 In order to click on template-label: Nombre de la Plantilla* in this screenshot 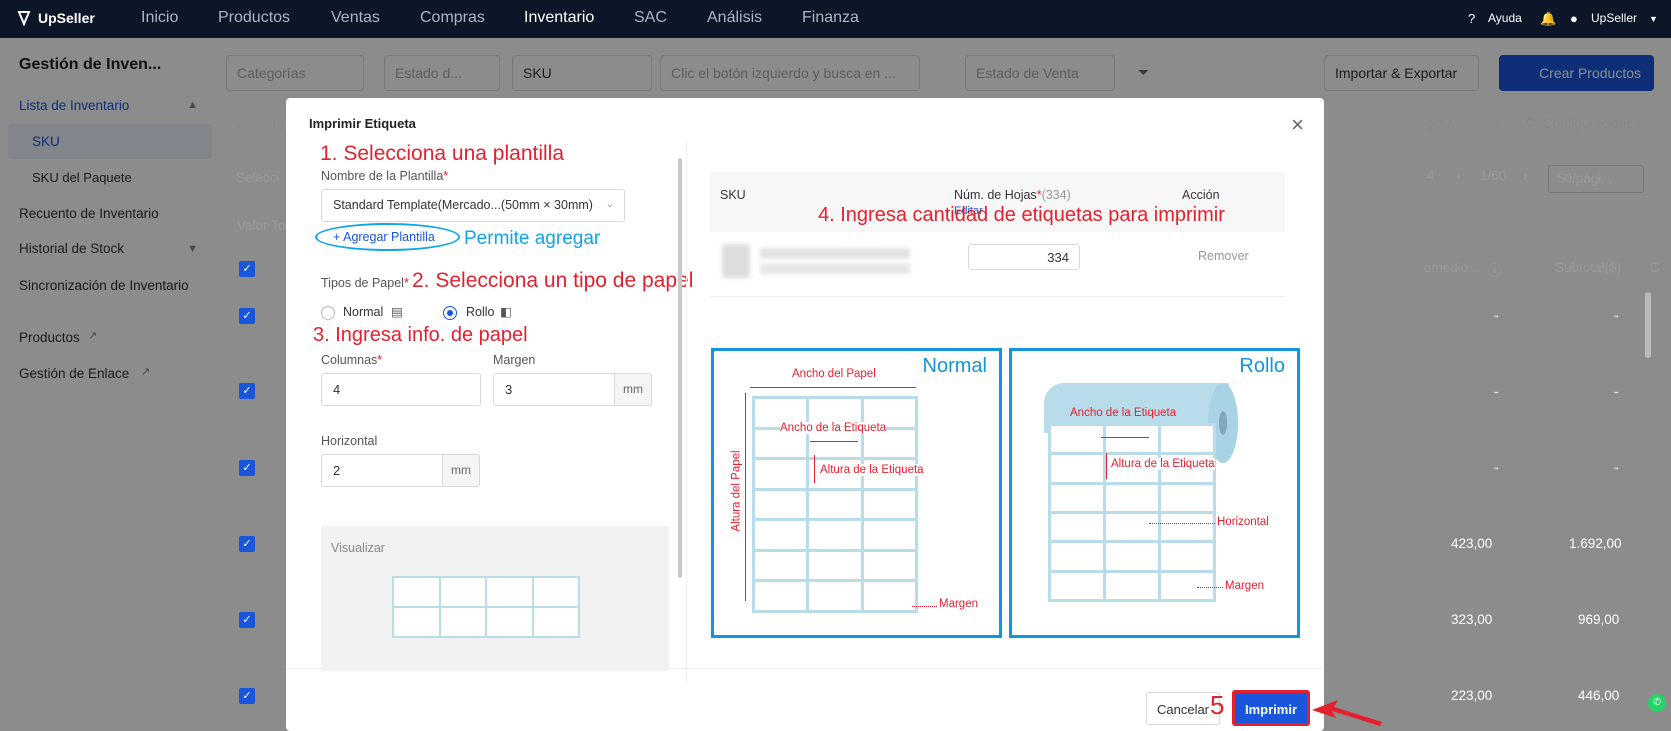, I will do `click(384, 176)`.